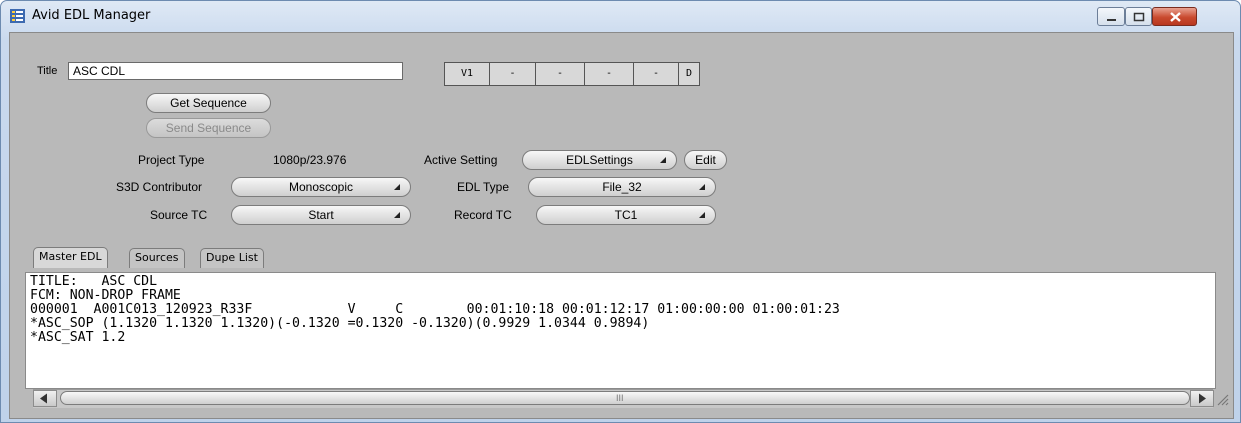 This screenshot has width=1241, height=423. I want to click on maximize-button, so click(1138, 16).